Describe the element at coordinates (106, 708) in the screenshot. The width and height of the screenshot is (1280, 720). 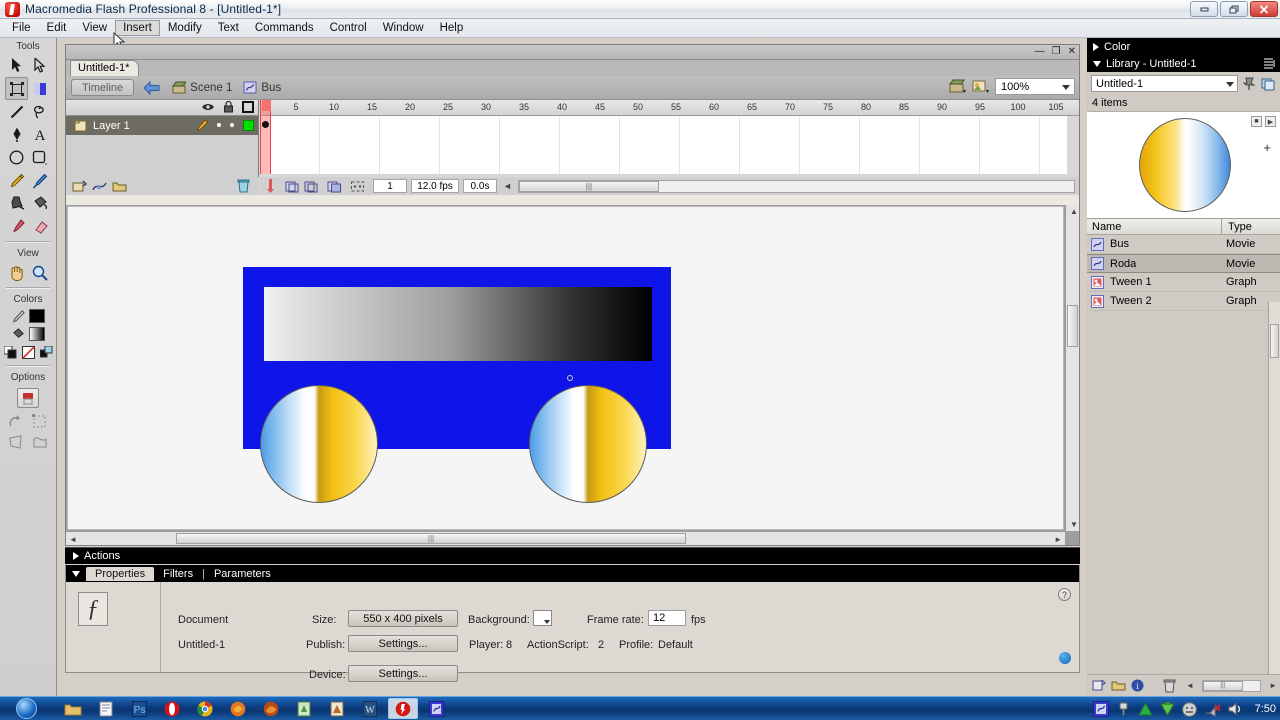
I see `taskbar-notepad-icon` at that location.